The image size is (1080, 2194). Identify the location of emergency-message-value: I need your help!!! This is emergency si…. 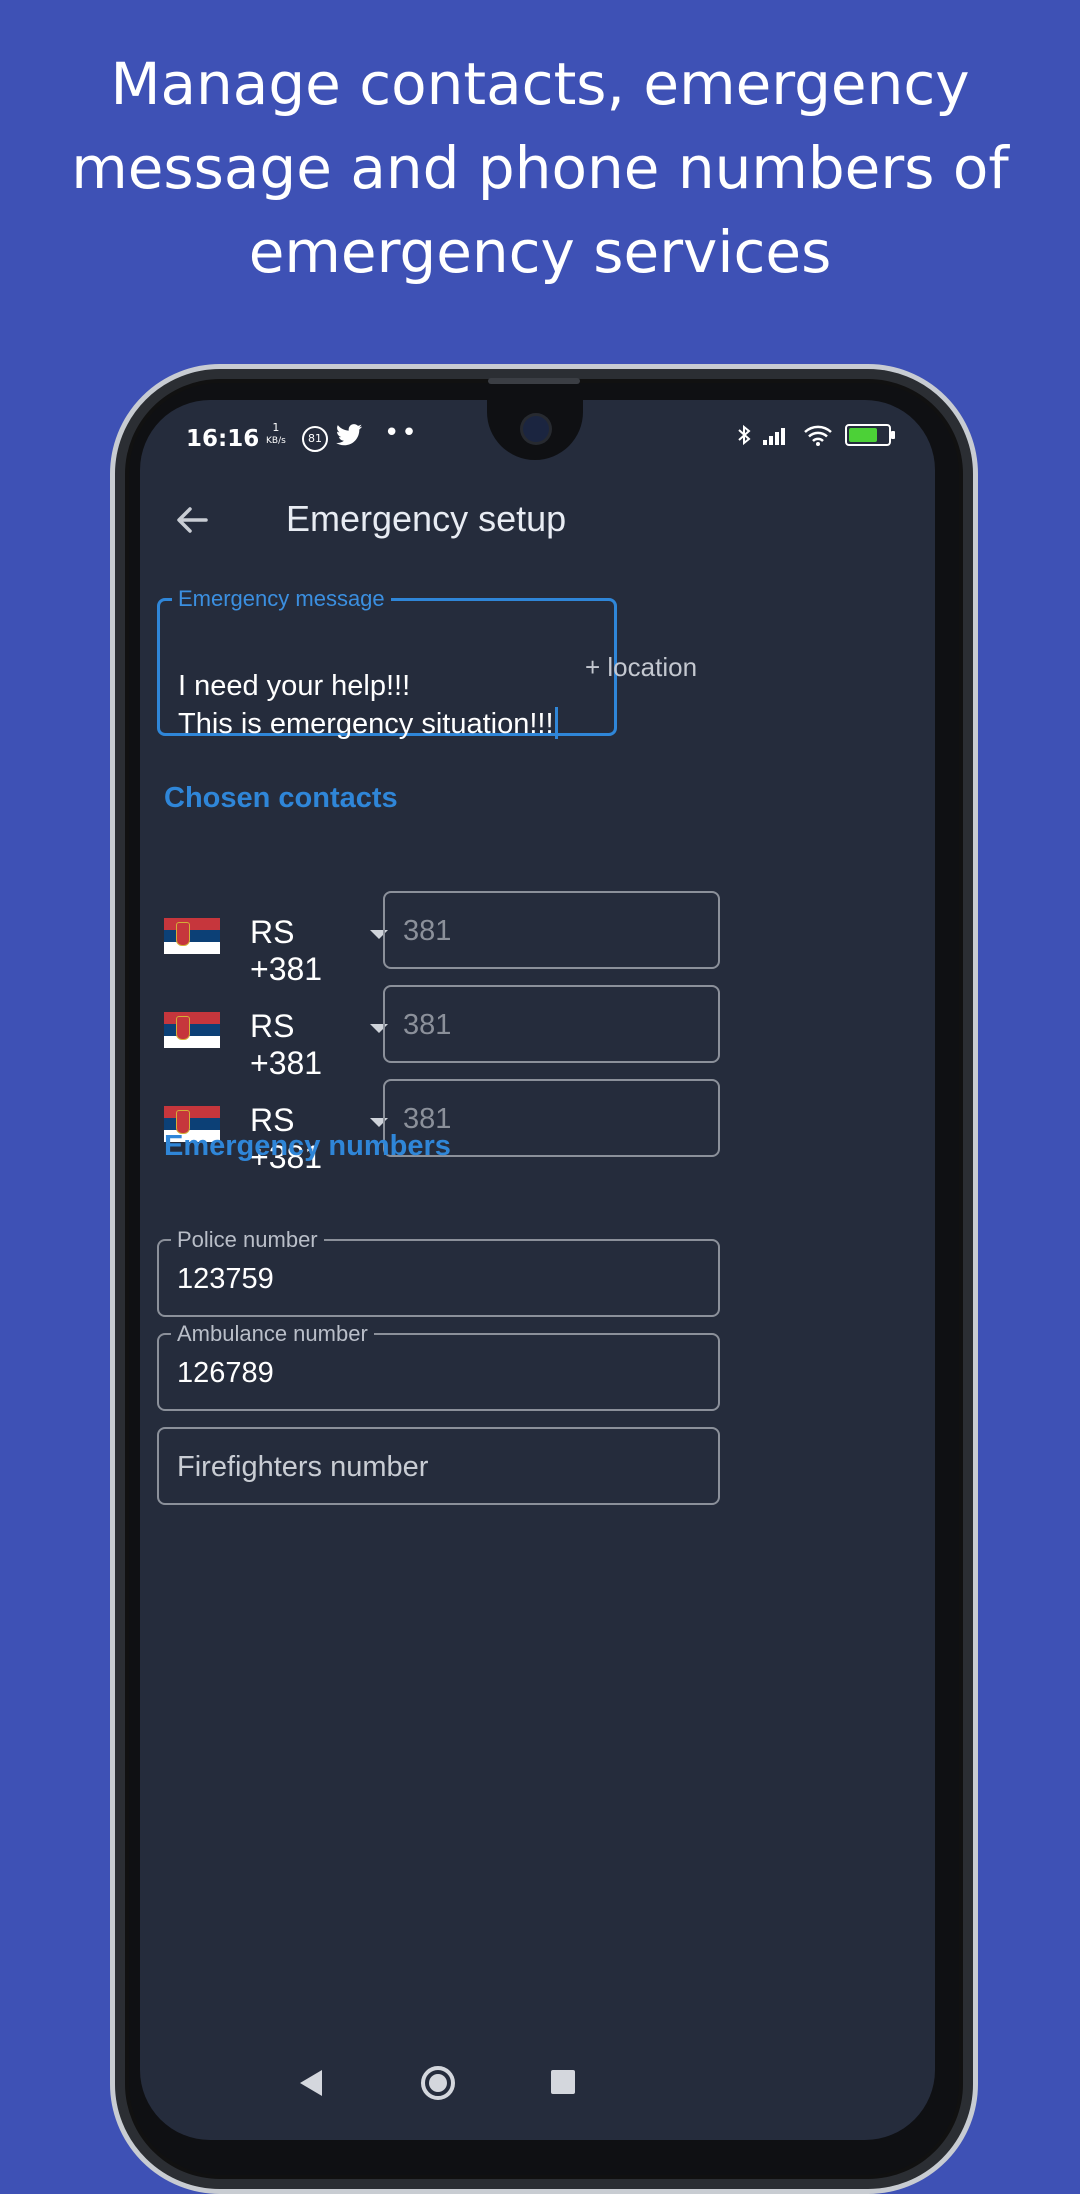
(368, 686).